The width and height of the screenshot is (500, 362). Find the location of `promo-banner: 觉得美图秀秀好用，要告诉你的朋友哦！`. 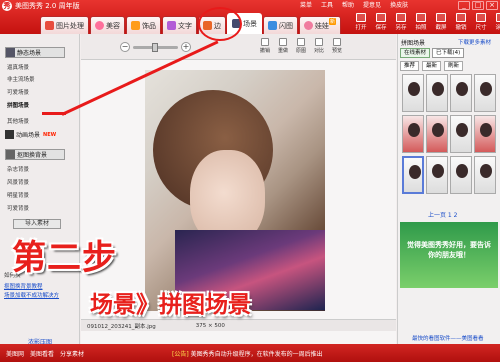

promo-banner: 觉得美图秀秀好用，要告诉你的朋友哦！ is located at coordinates (449, 255).